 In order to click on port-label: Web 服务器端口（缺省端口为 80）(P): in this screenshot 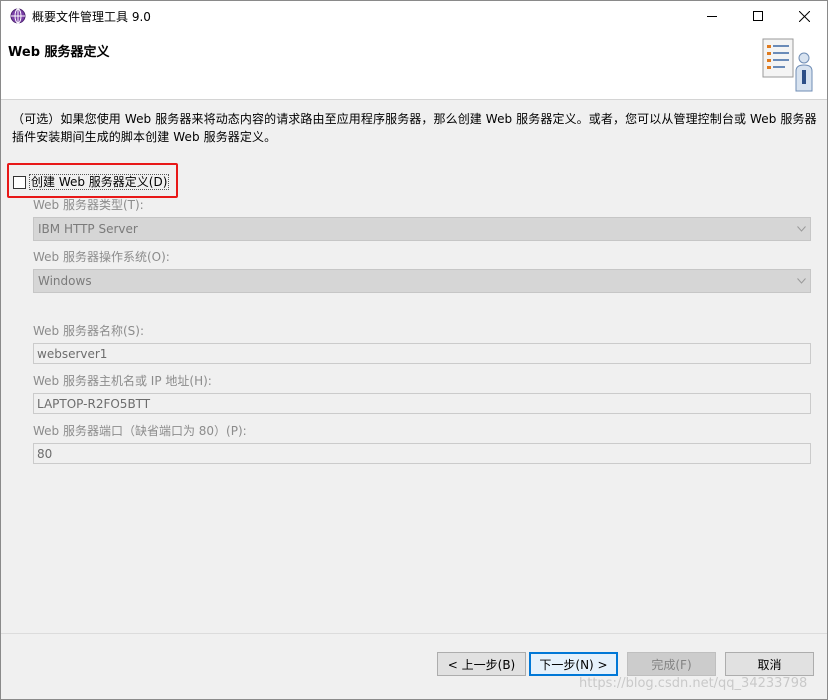, I will do `click(140, 431)`.